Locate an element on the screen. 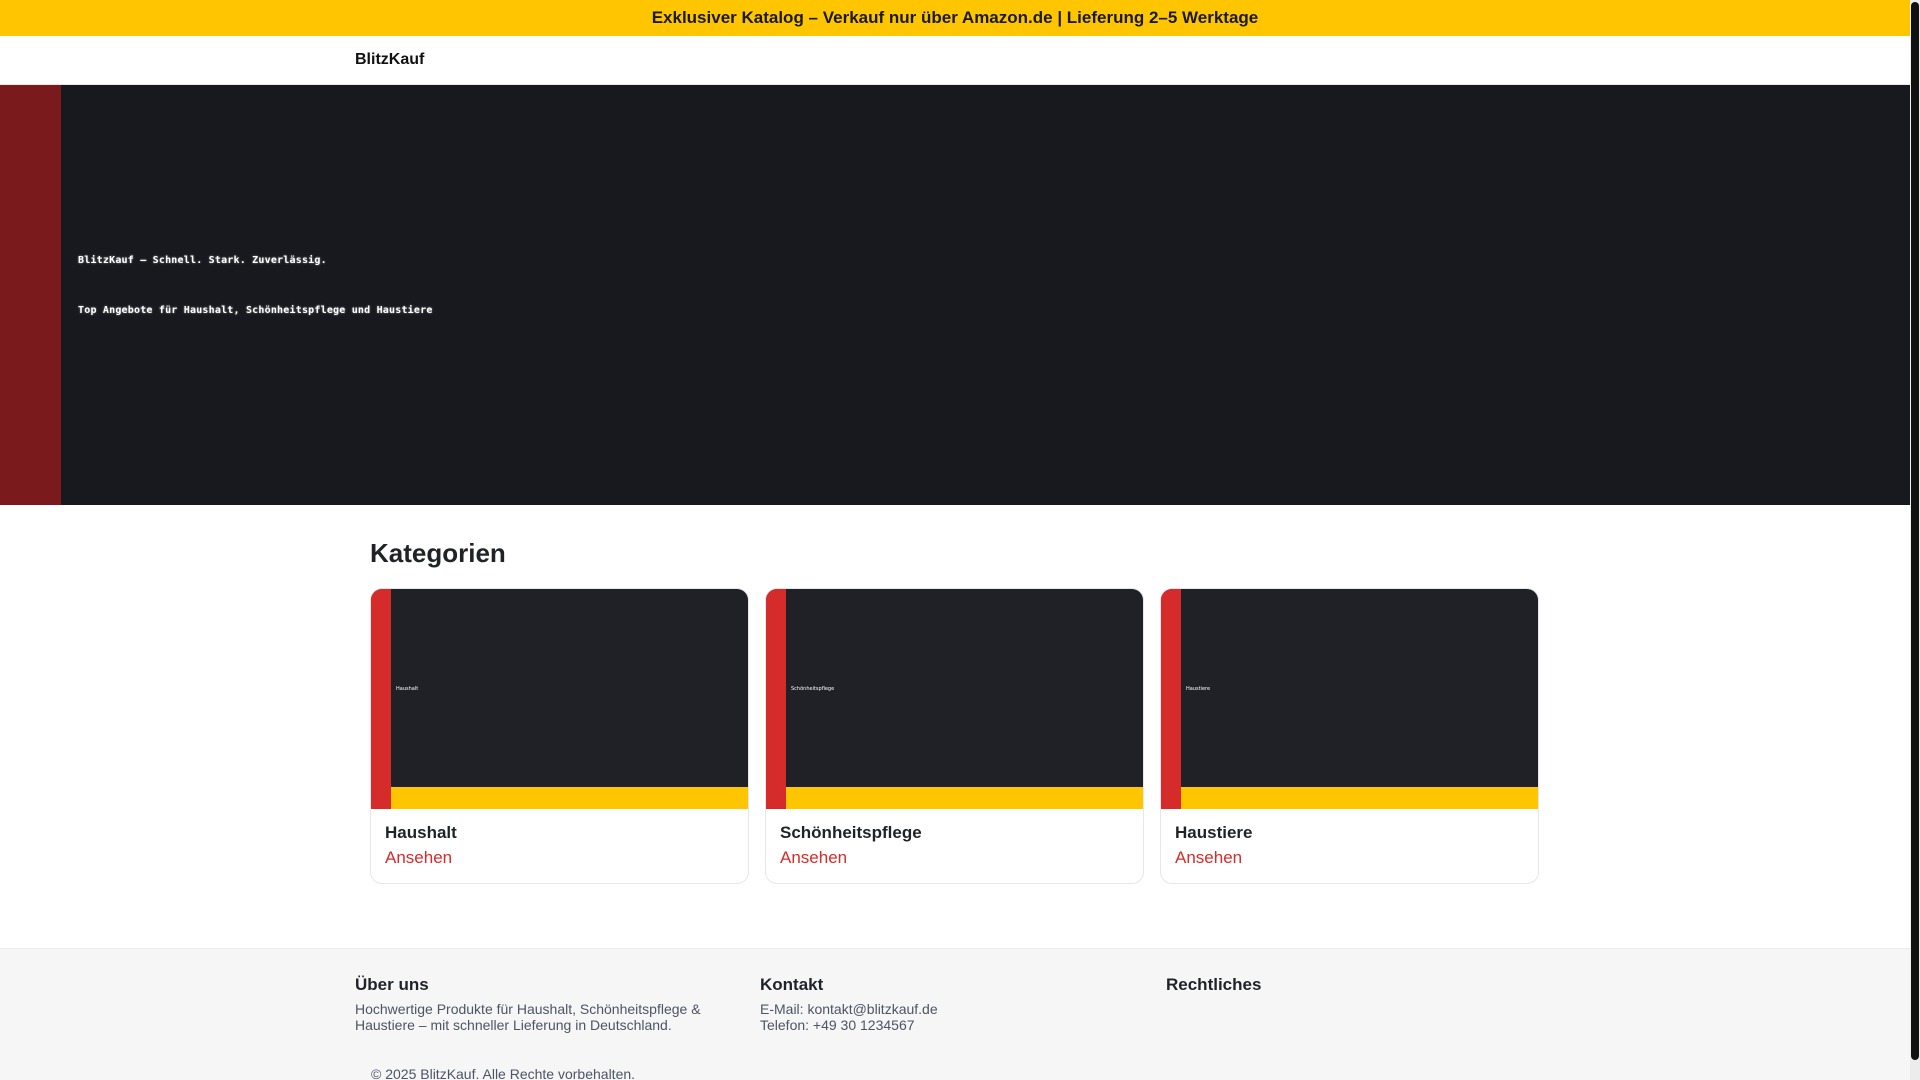 Image resolution: width=1920 pixels, height=1080 pixels. category-title: Schönheitspflege is located at coordinates (851, 832).